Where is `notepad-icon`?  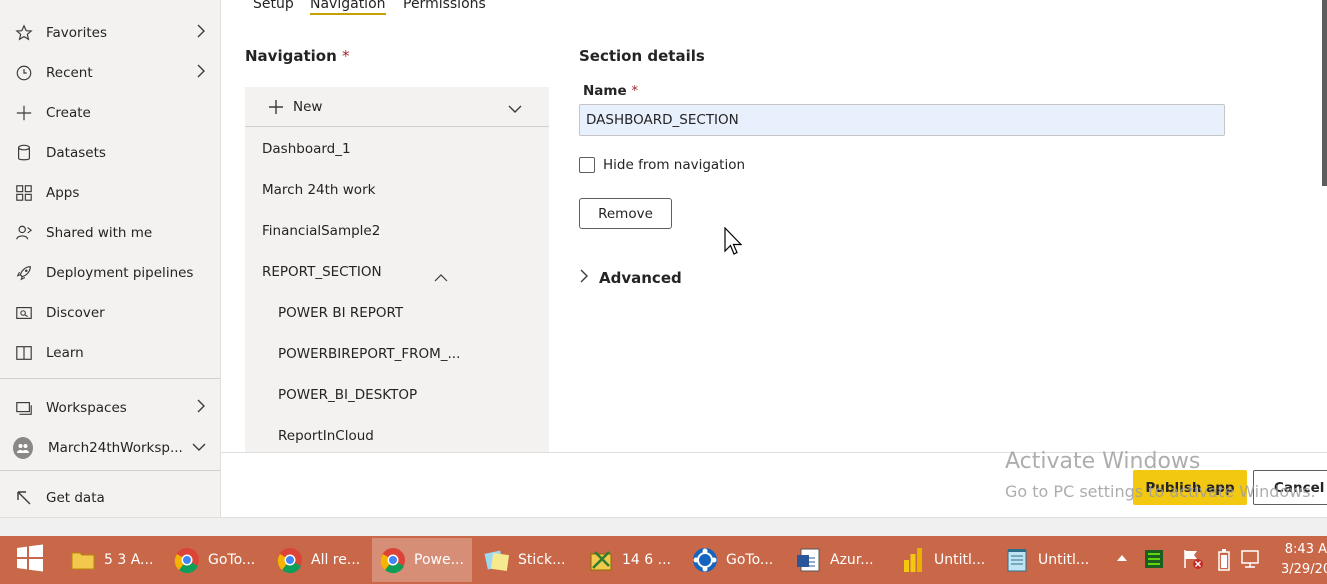 notepad-icon is located at coordinates (1017, 560).